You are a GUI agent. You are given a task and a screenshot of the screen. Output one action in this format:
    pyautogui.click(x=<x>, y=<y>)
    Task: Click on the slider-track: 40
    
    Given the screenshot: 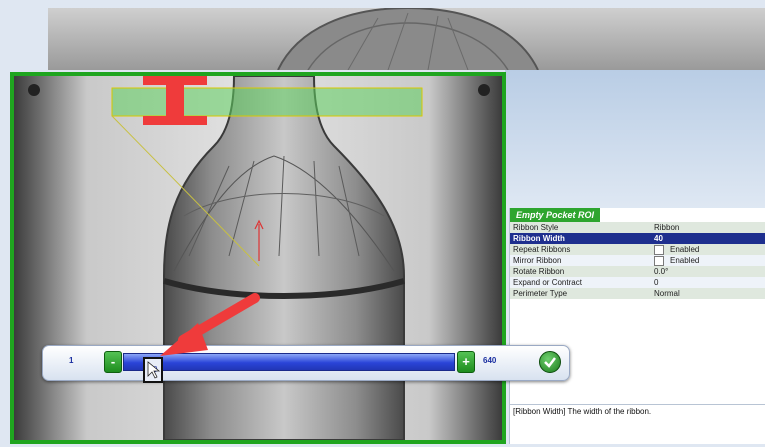 What is the action you would take?
    pyautogui.click(x=289, y=368)
    